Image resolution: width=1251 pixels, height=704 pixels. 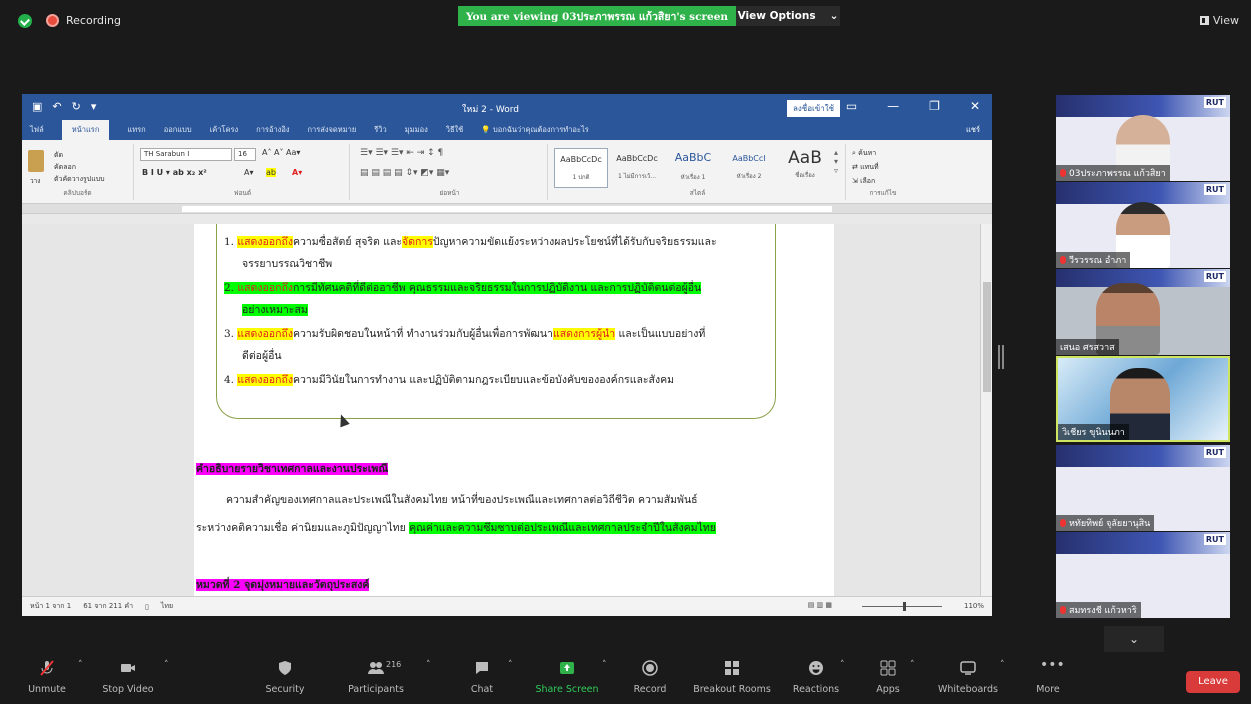 What do you see at coordinates (869, 167) in the screenshot?
I see `replace-label: แทนที่` at bounding box center [869, 167].